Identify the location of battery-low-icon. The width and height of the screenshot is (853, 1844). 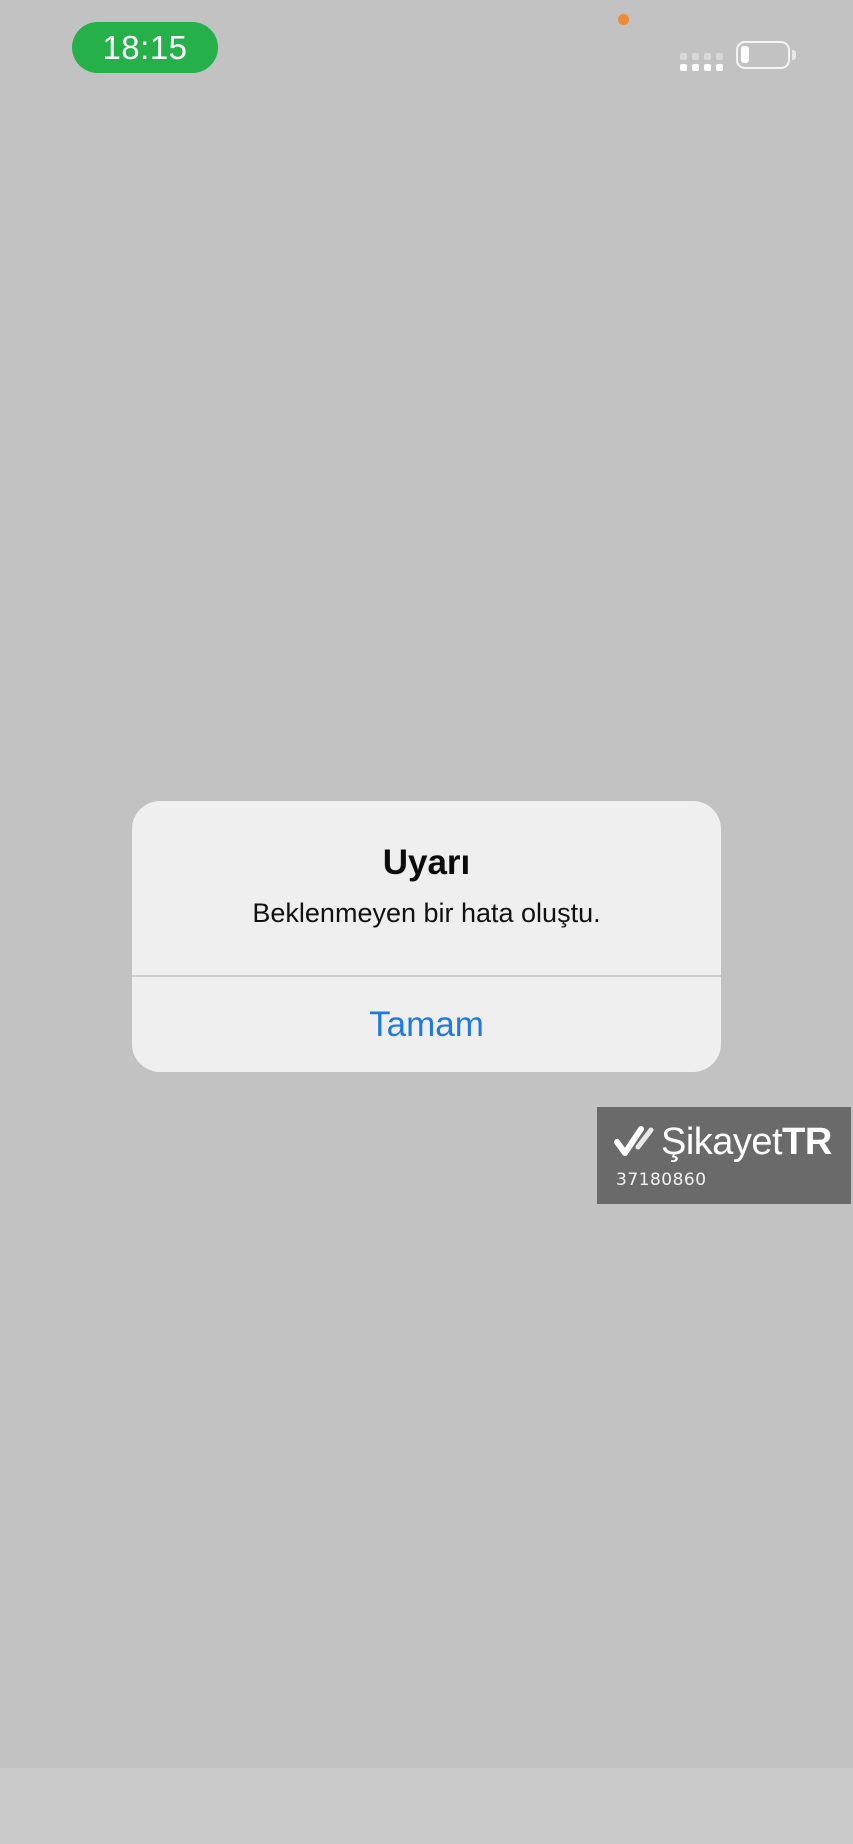
(763, 55).